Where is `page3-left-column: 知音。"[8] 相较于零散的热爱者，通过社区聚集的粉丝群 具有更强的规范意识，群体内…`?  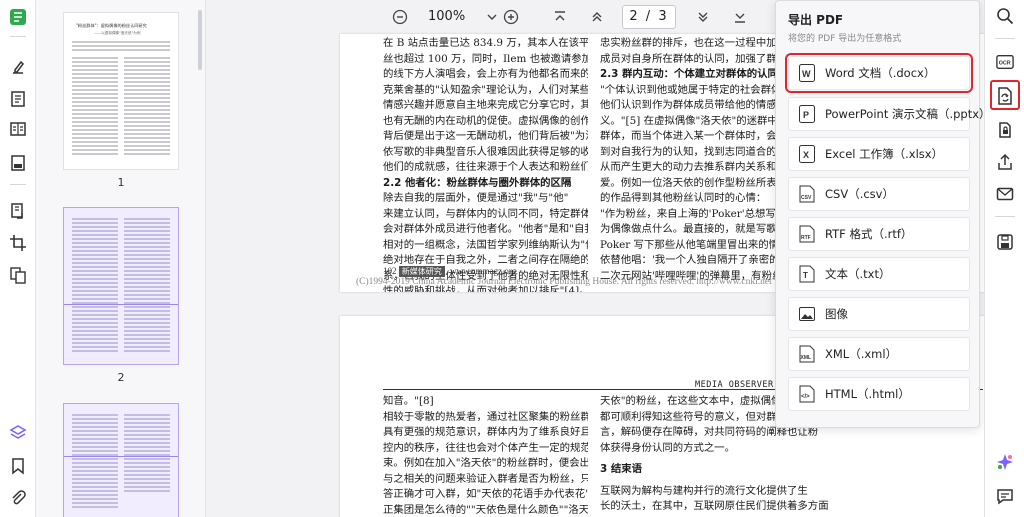
page3-left-column: 知音。"[8] 相较于零散的热爱者，通过社区聚集的粉丝群 具有更强的规范意识，群体内… is located at coordinates (485, 455).